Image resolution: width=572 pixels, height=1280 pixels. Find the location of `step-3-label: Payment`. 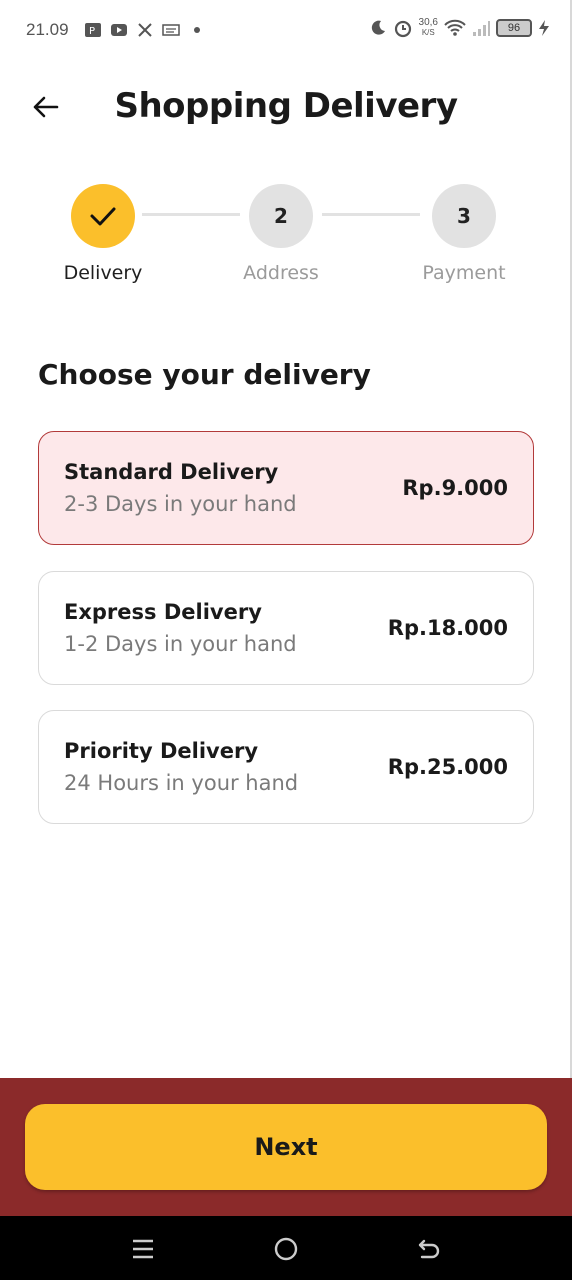

step-3-label: Payment is located at coordinates (464, 273).